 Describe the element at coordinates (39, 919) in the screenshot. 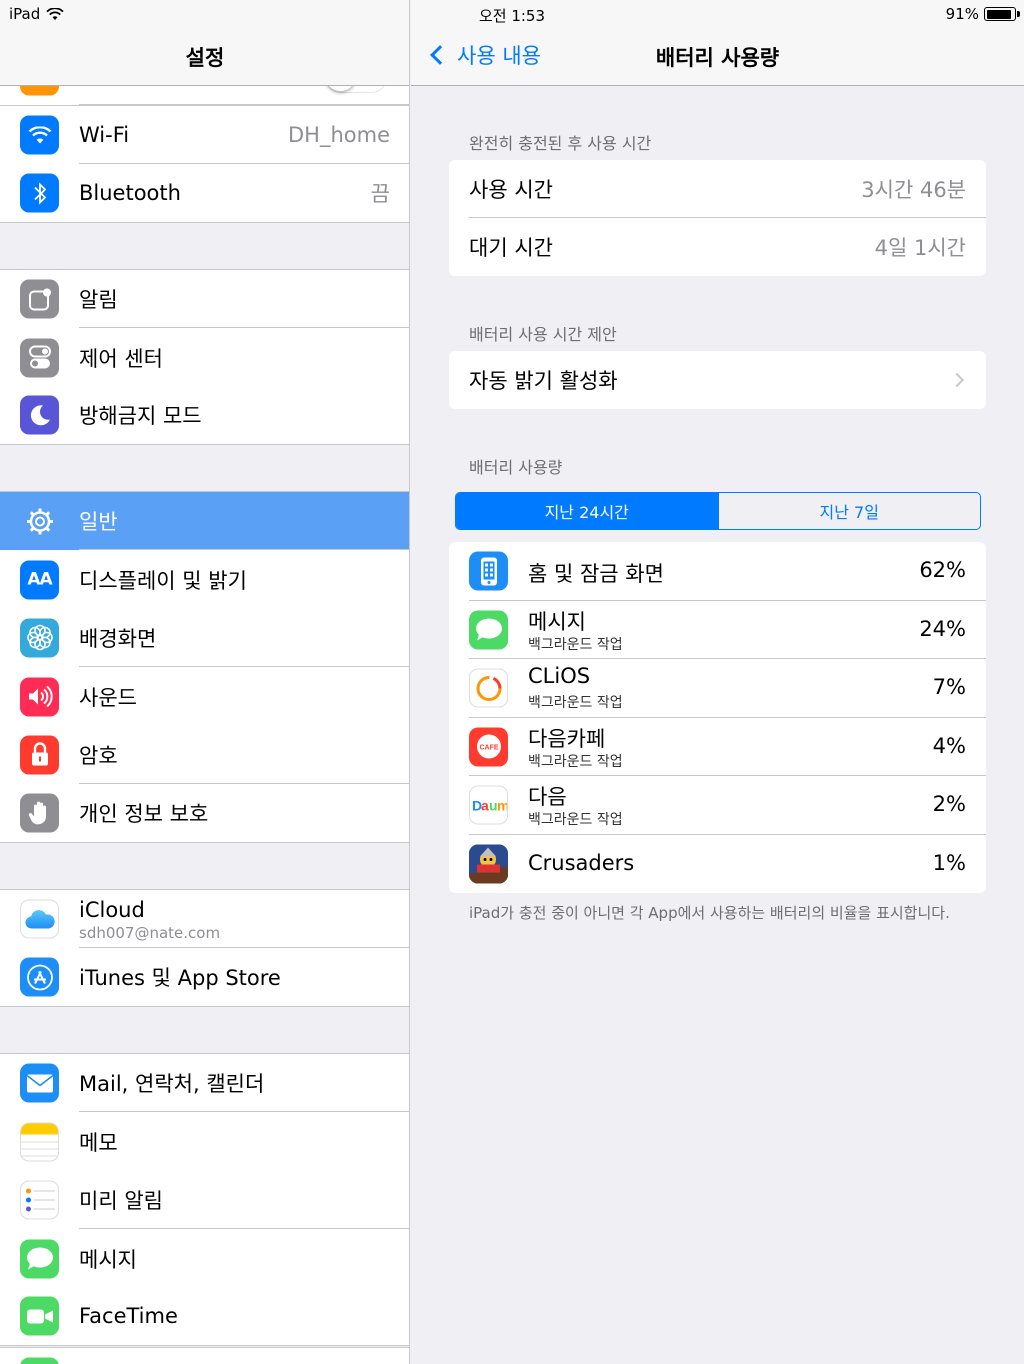

I see `icloud-icon` at that location.